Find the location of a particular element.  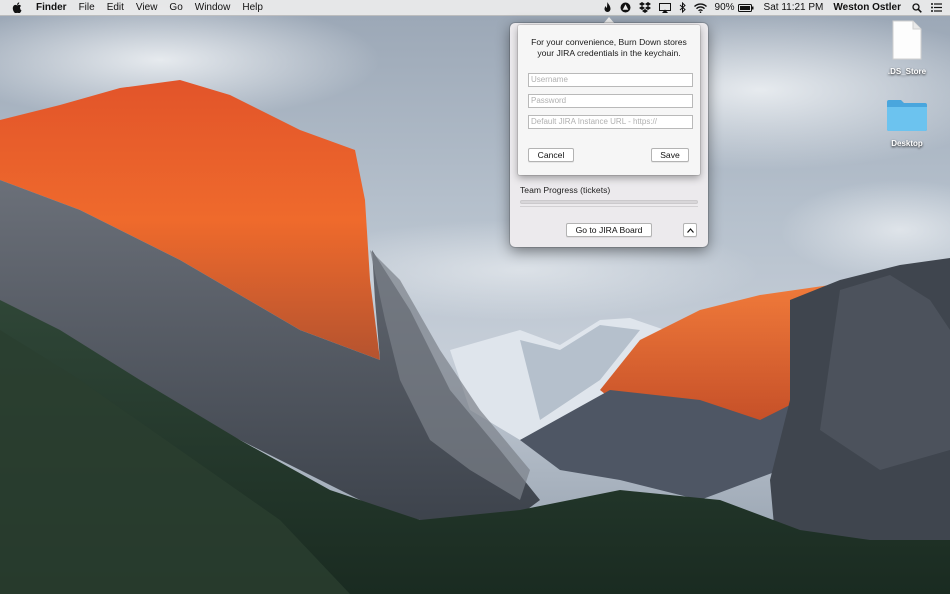

team-progress-label: Team Progress (tickets) is located at coordinates (565, 190).